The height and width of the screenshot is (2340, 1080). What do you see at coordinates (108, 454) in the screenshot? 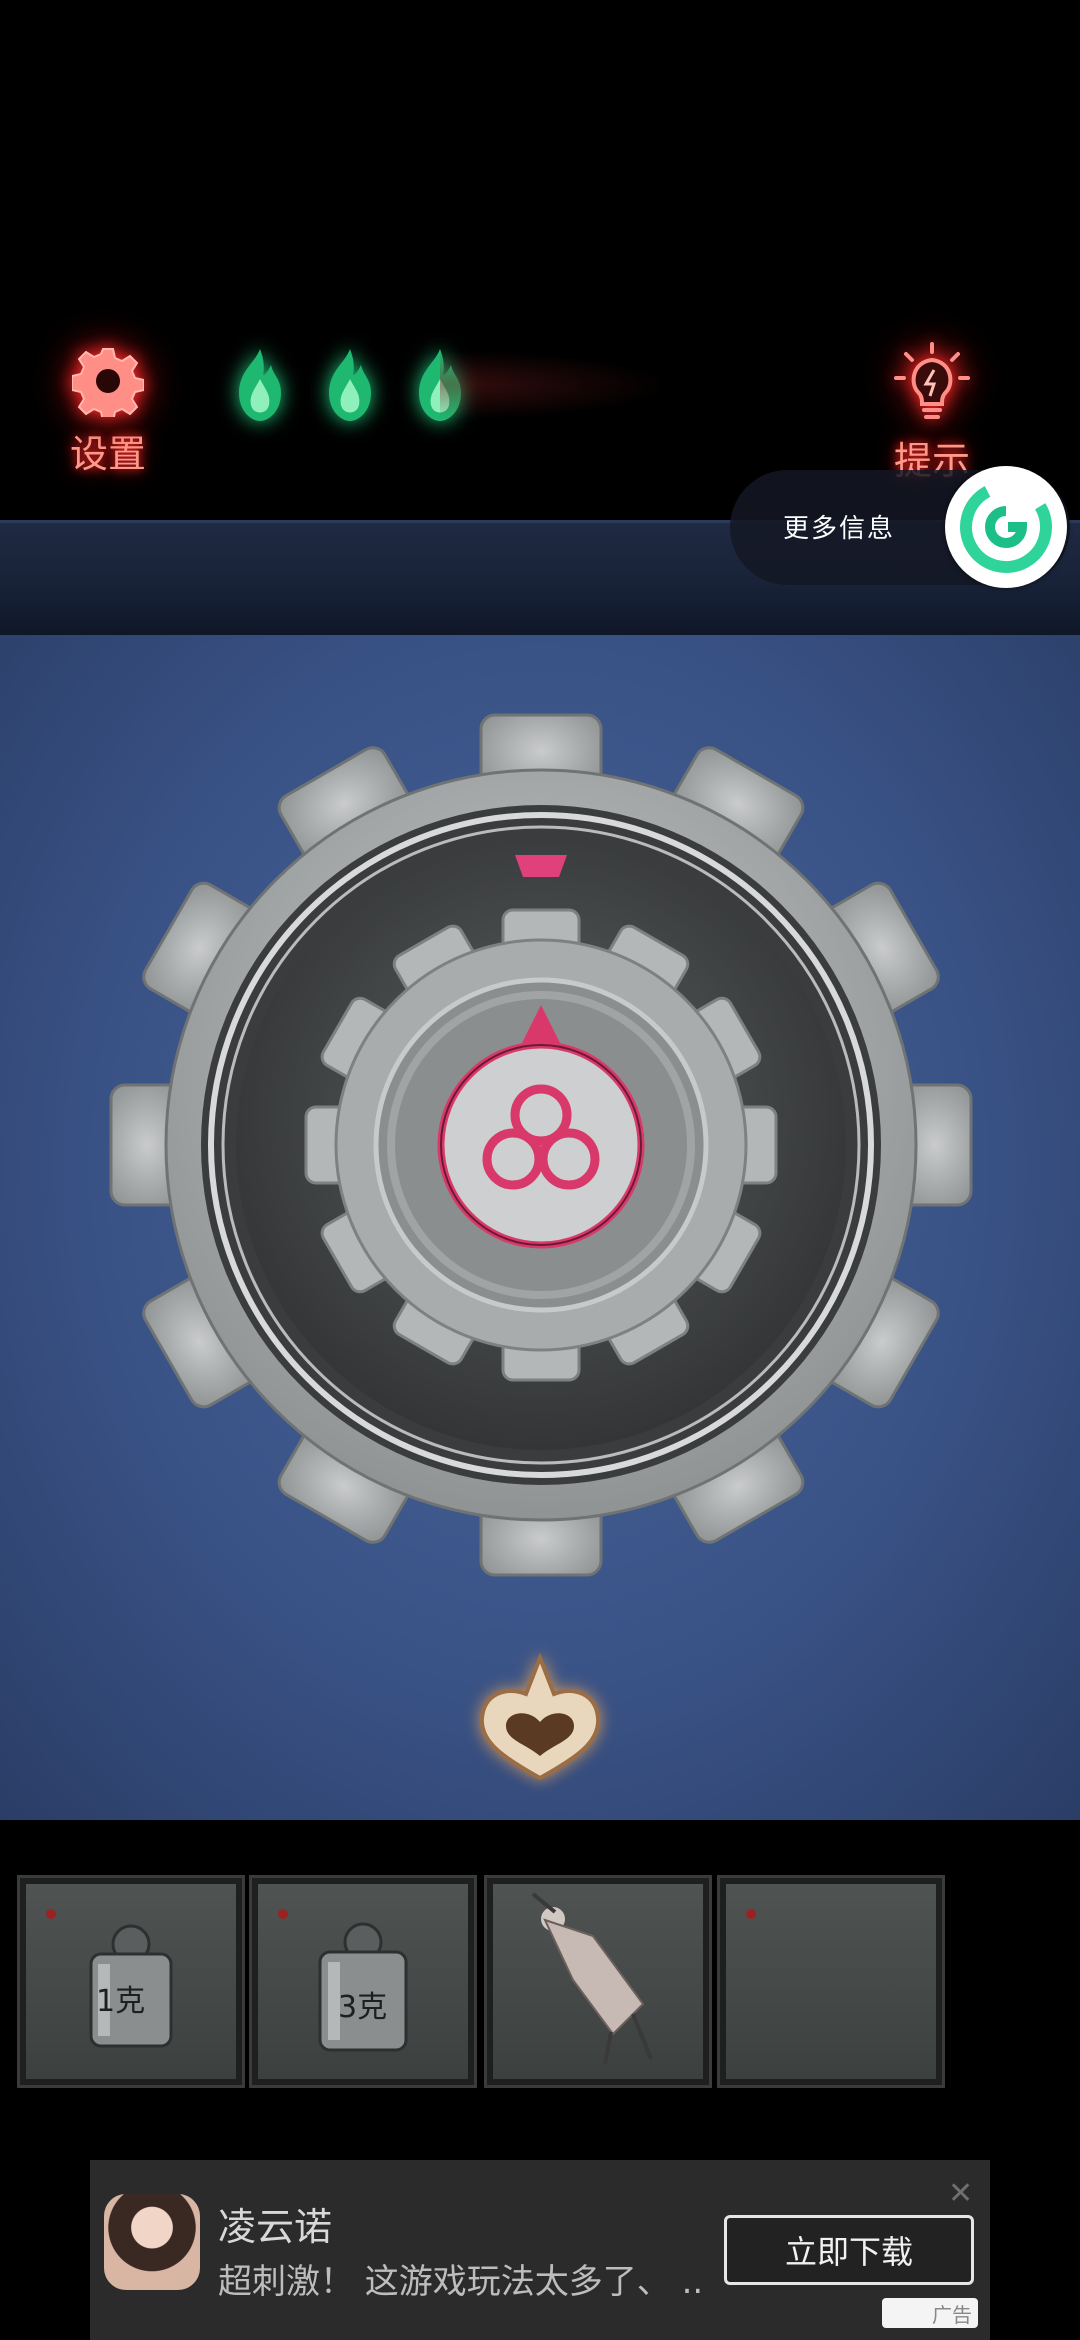
I see `settings-label: 设置` at bounding box center [108, 454].